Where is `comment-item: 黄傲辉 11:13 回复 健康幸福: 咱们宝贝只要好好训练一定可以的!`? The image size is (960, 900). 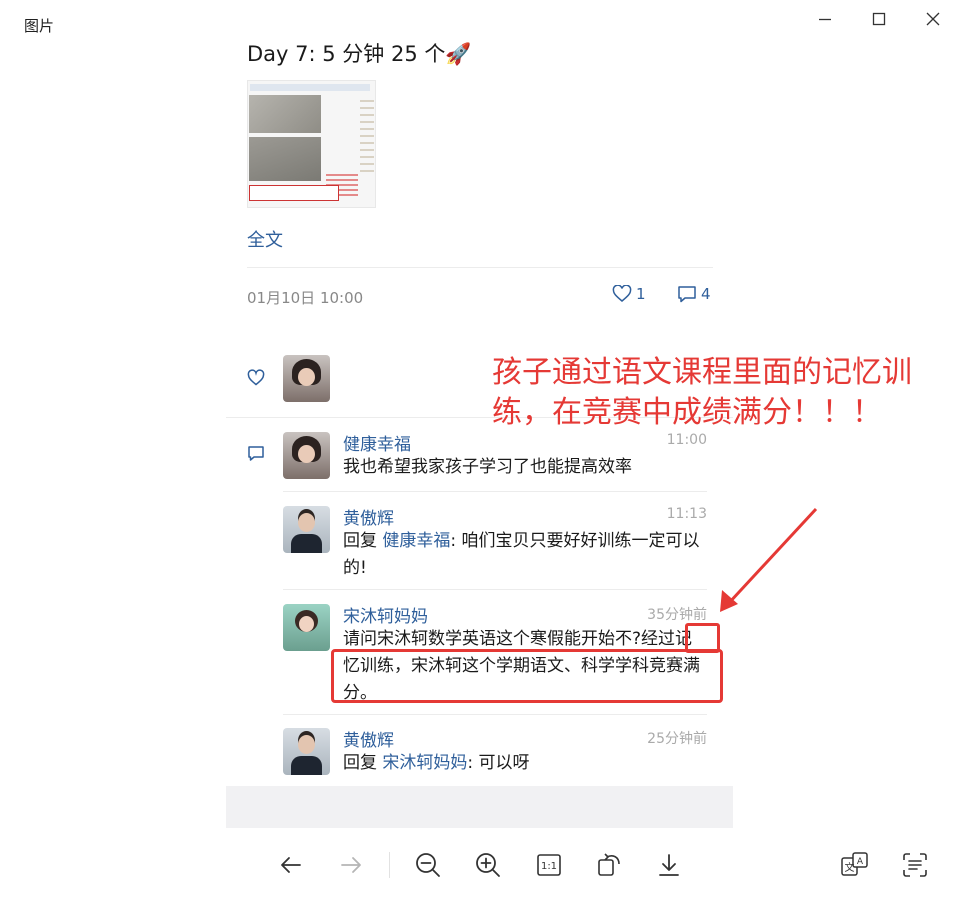
comment-item: 黄傲辉 11:13 回复 健康幸福: 咱们宝贝只要好好训练一定可以的! is located at coordinates (508, 544).